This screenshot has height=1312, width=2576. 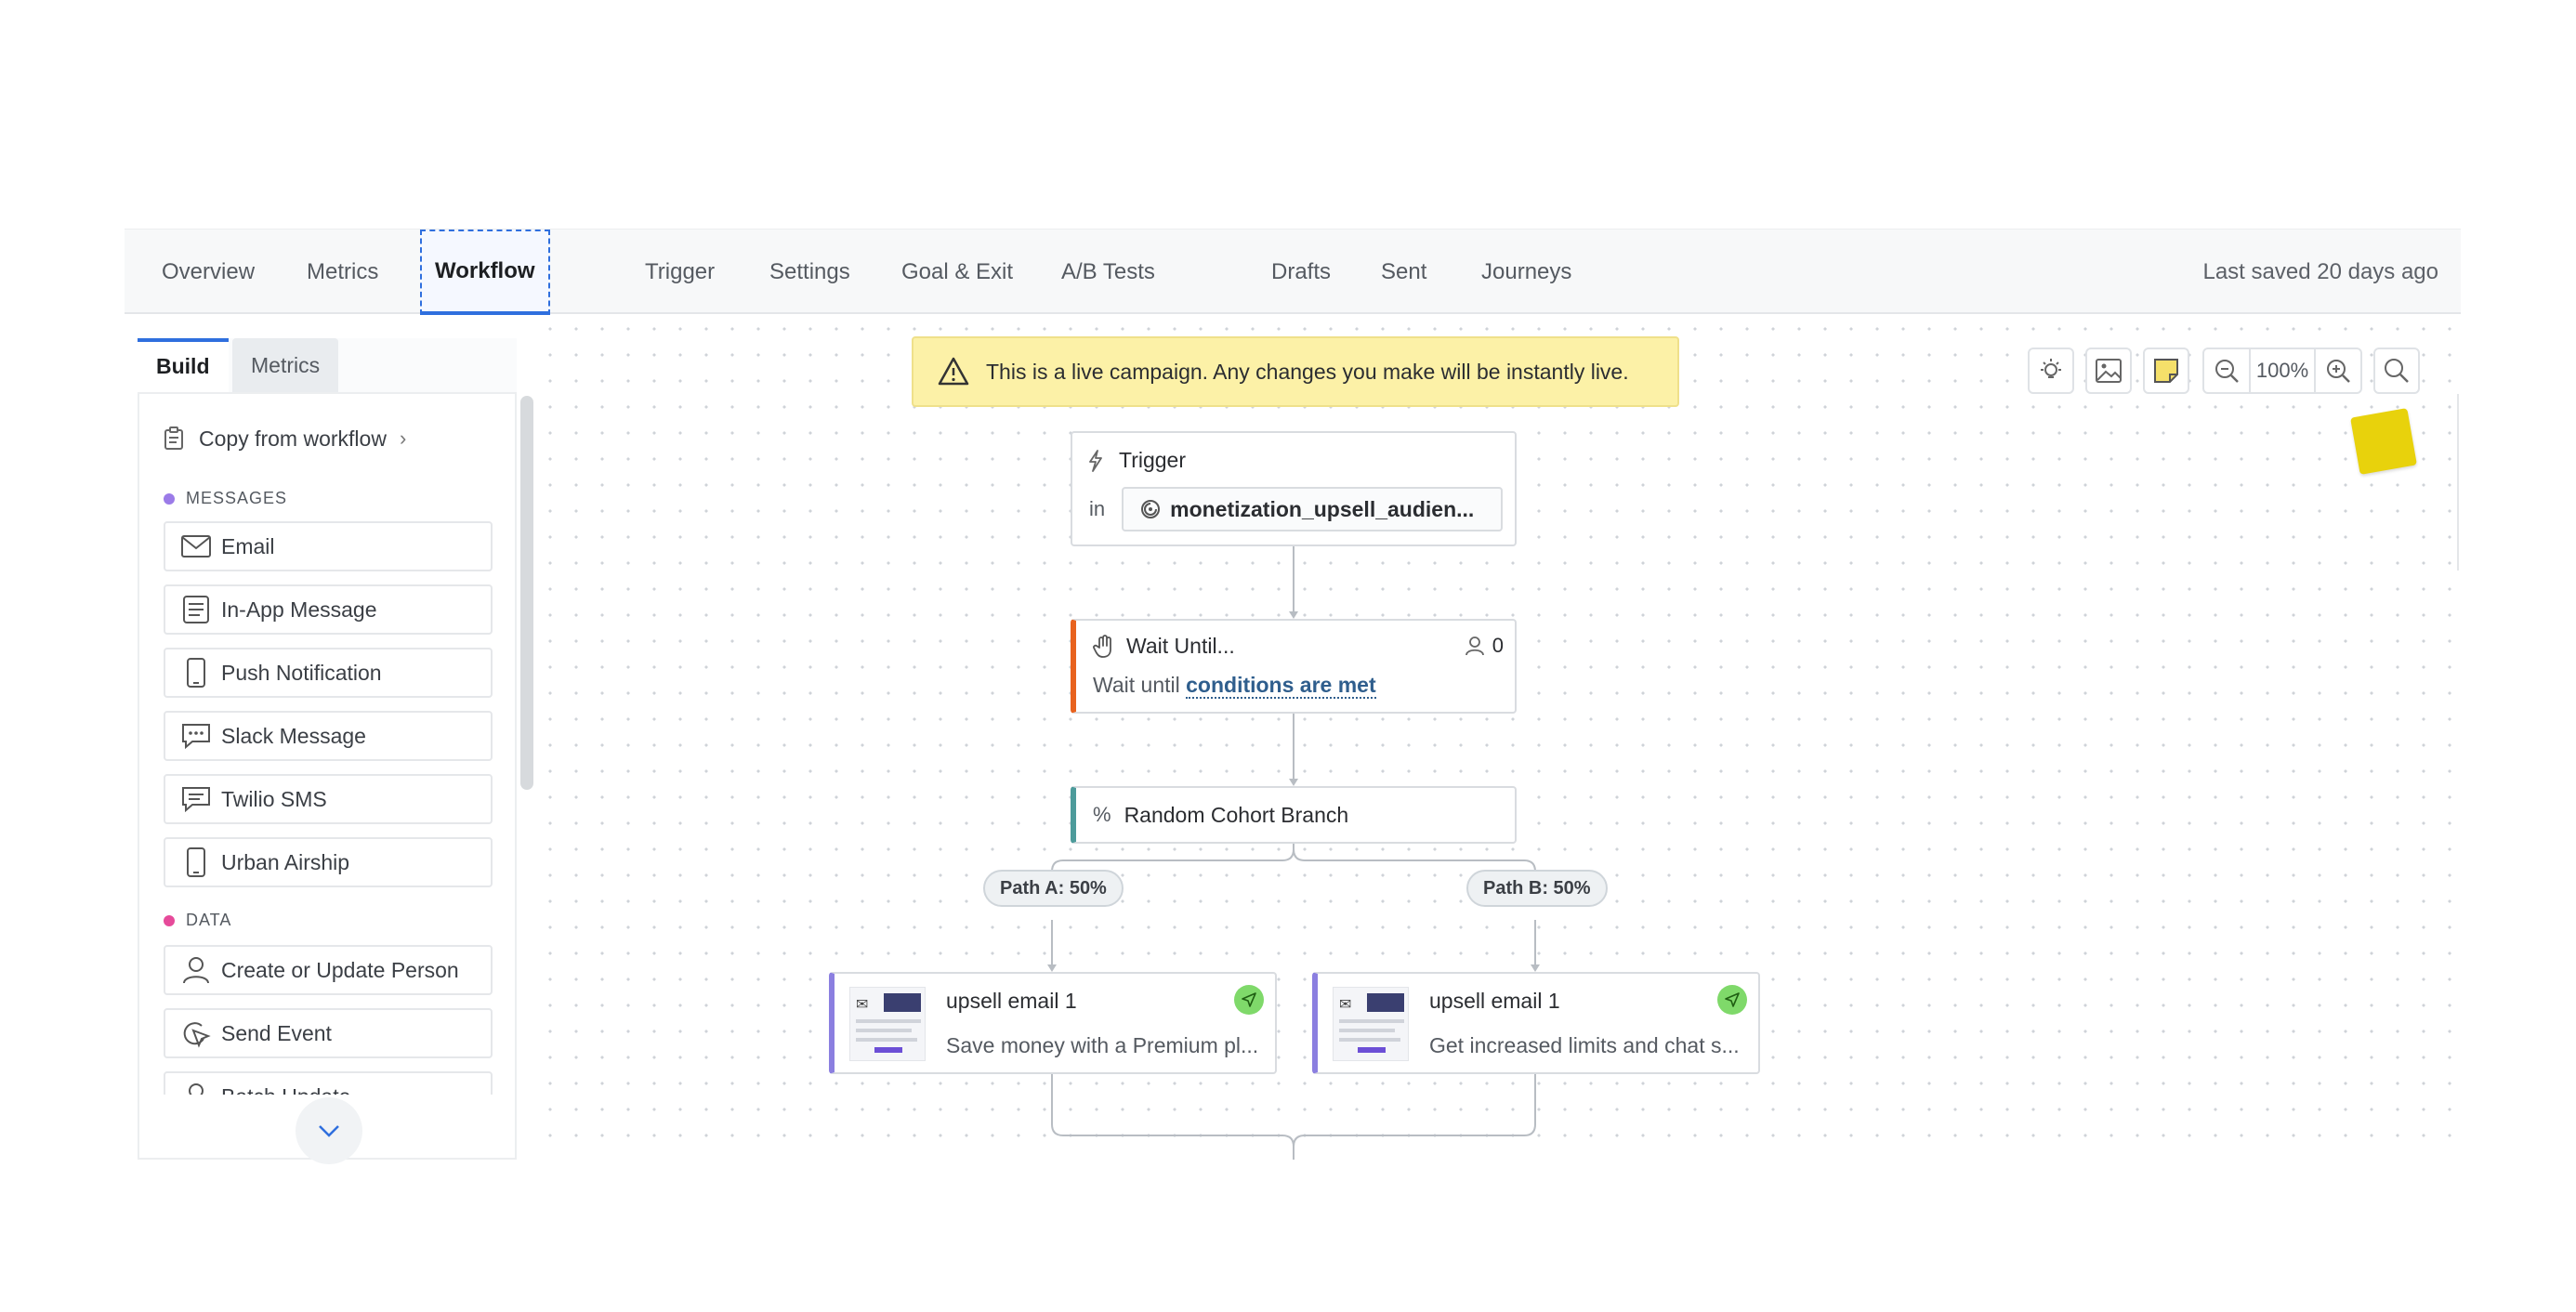 I want to click on tab-metrics: Metrics, so click(x=342, y=272).